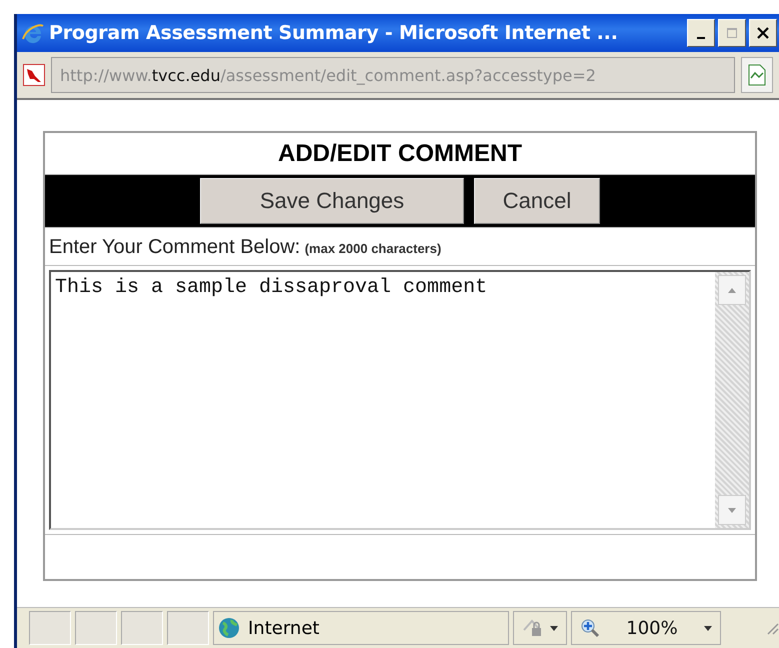 This screenshot has height=648, width=779. Describe the element at coordinates (34, 75) in the screenshot. I see `bird-icon` at that location.